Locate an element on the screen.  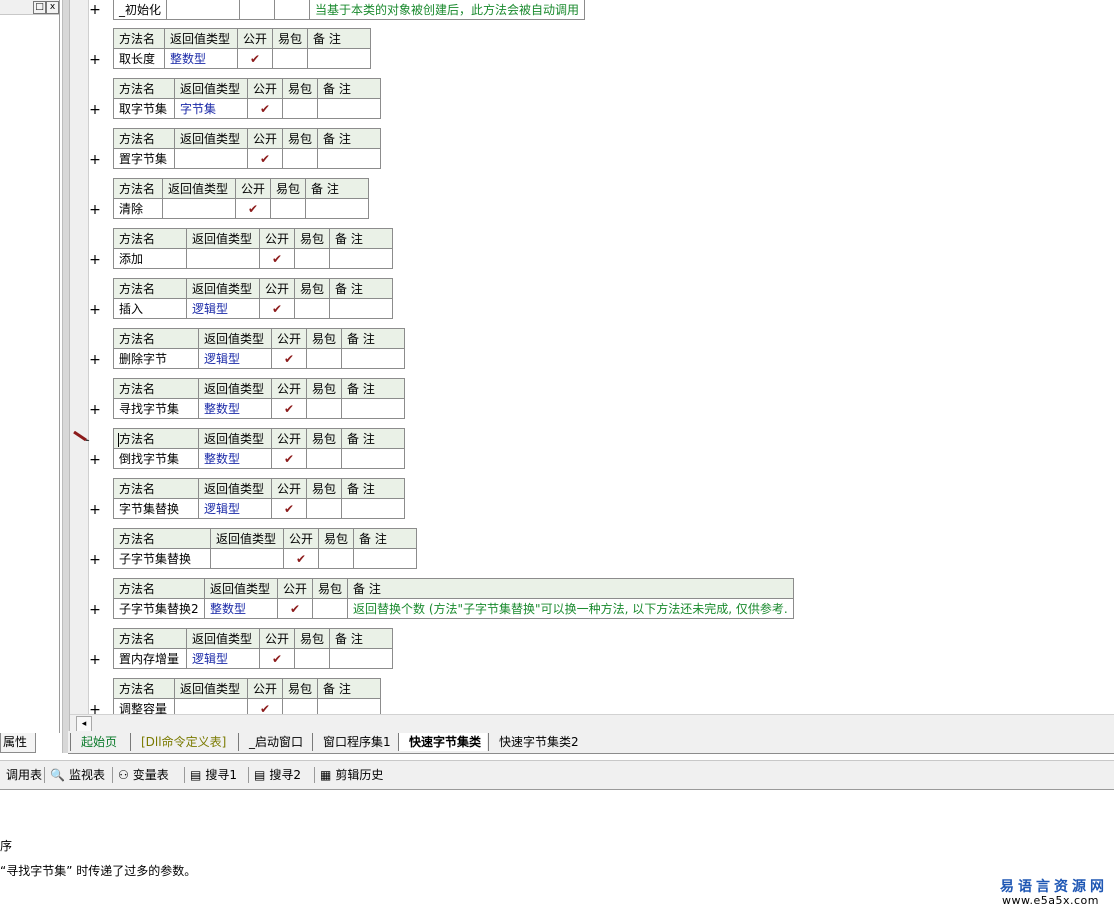
tool-1-button: 调用表 is located at coordinates (22, 775).